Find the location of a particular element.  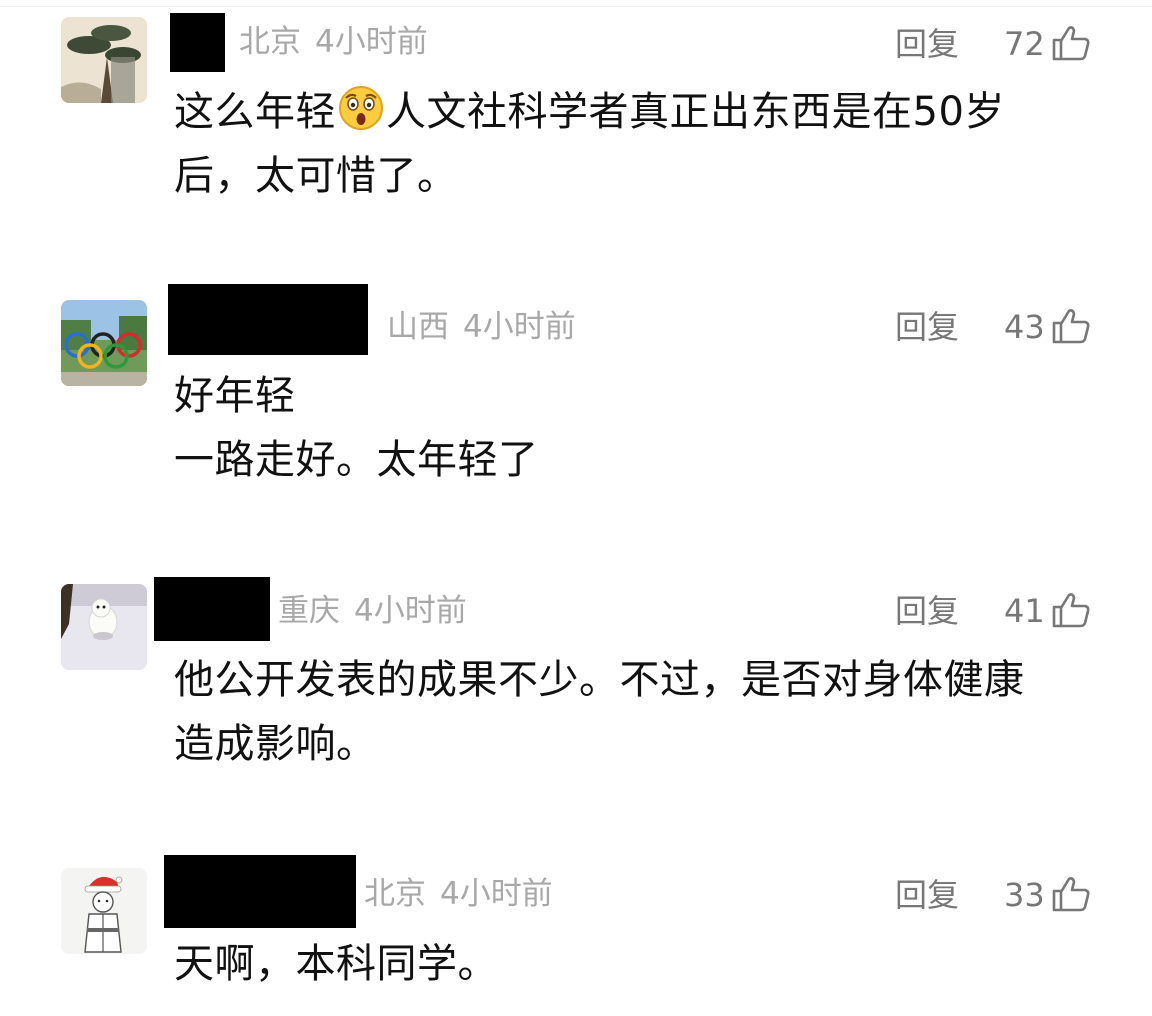

comment-text-line: 天啊，本科同学。 is located at coordinates (336, 964).